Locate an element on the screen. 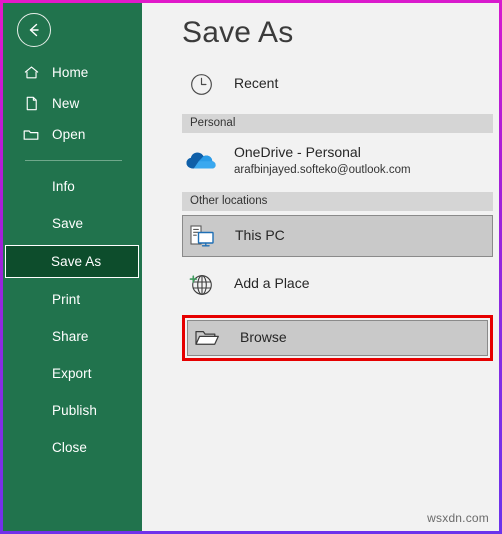  sidebar-item-open: Open is located at coordinates (72, 134).